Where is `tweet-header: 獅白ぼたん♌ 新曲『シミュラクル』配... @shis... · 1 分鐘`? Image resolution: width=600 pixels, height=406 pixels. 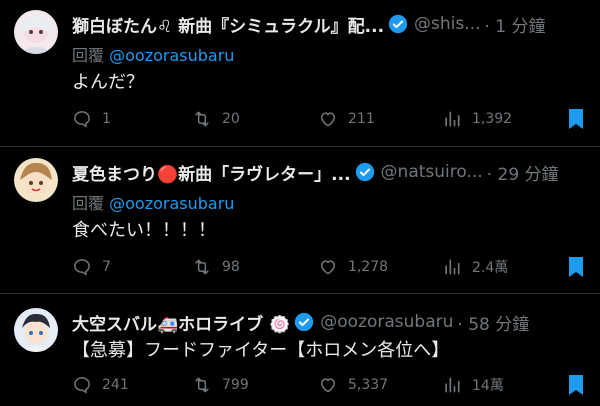 tweet-header: 獅白ぼたん♌ 新曲『シミュラクル』配... @shis... · 1 分鐘 is located at coordinates (331, 24).